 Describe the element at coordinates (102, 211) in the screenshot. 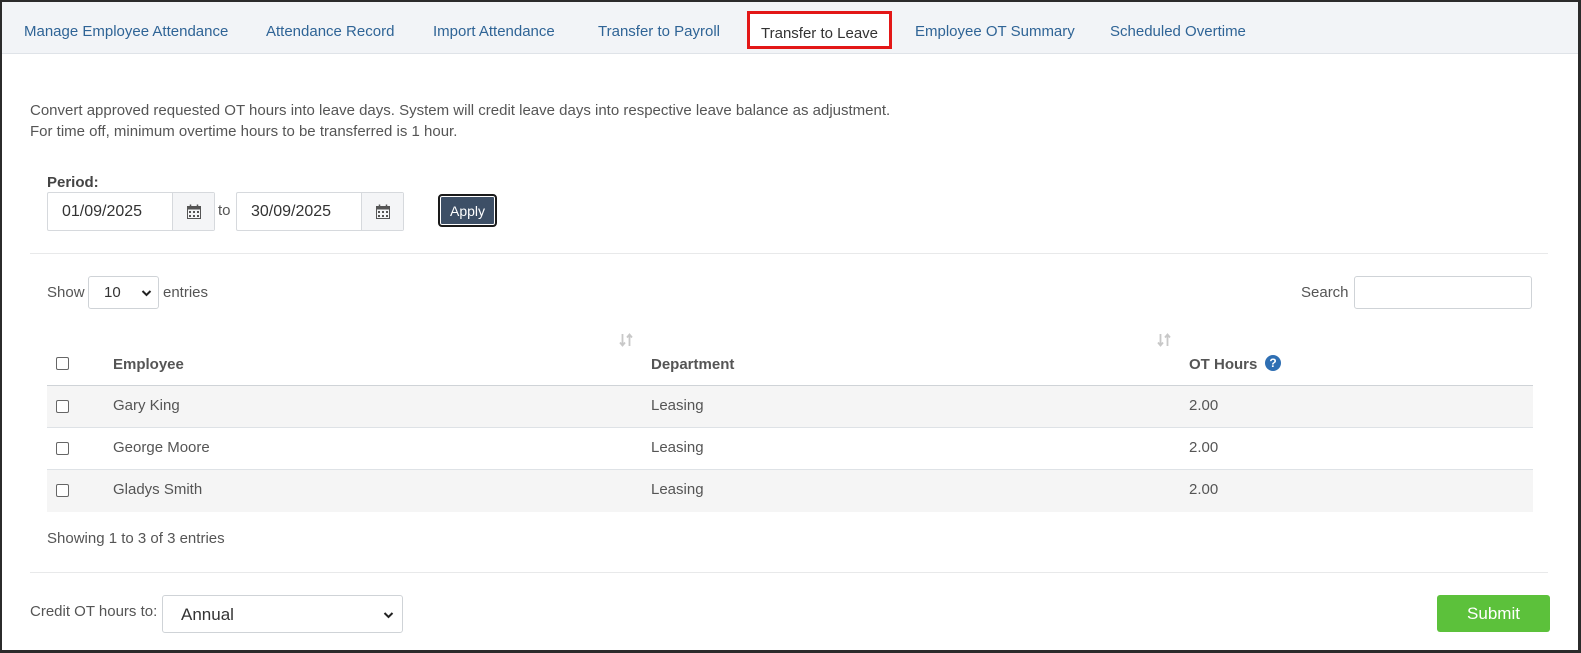

I see `period-from-value: 01/09/2025` at that location.